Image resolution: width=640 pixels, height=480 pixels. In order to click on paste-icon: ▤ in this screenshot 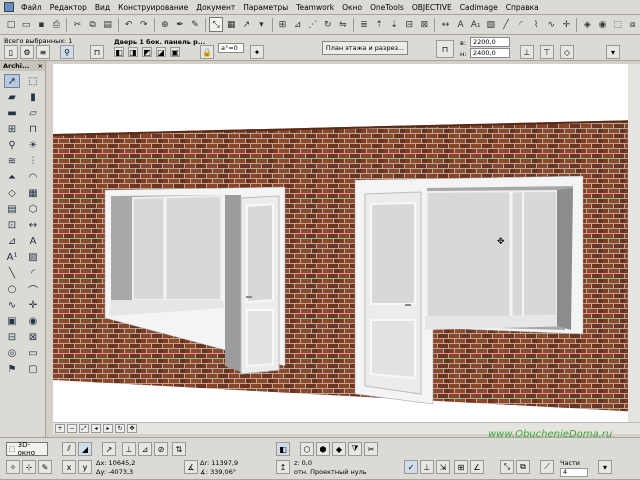, I will do `click(108, 24)`.